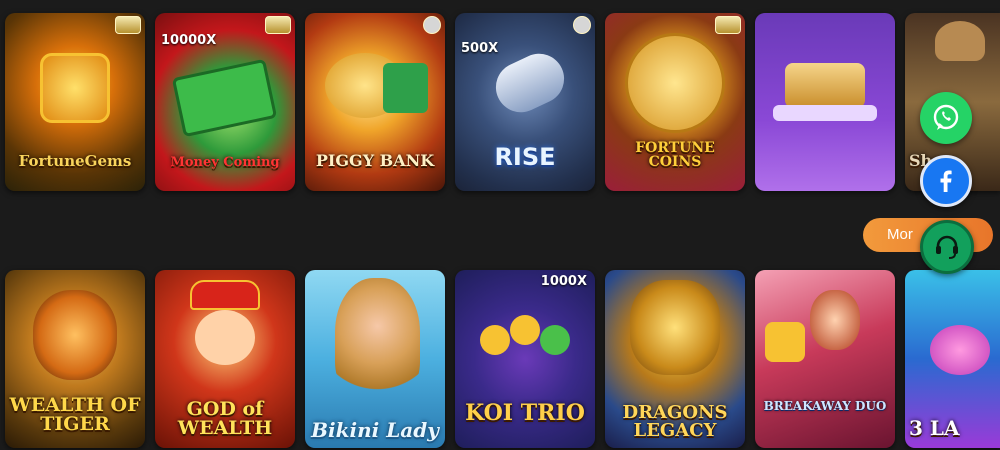 The image size is (1000, 450). I want to click on cowboy-hat-icon, so click(960, 41).